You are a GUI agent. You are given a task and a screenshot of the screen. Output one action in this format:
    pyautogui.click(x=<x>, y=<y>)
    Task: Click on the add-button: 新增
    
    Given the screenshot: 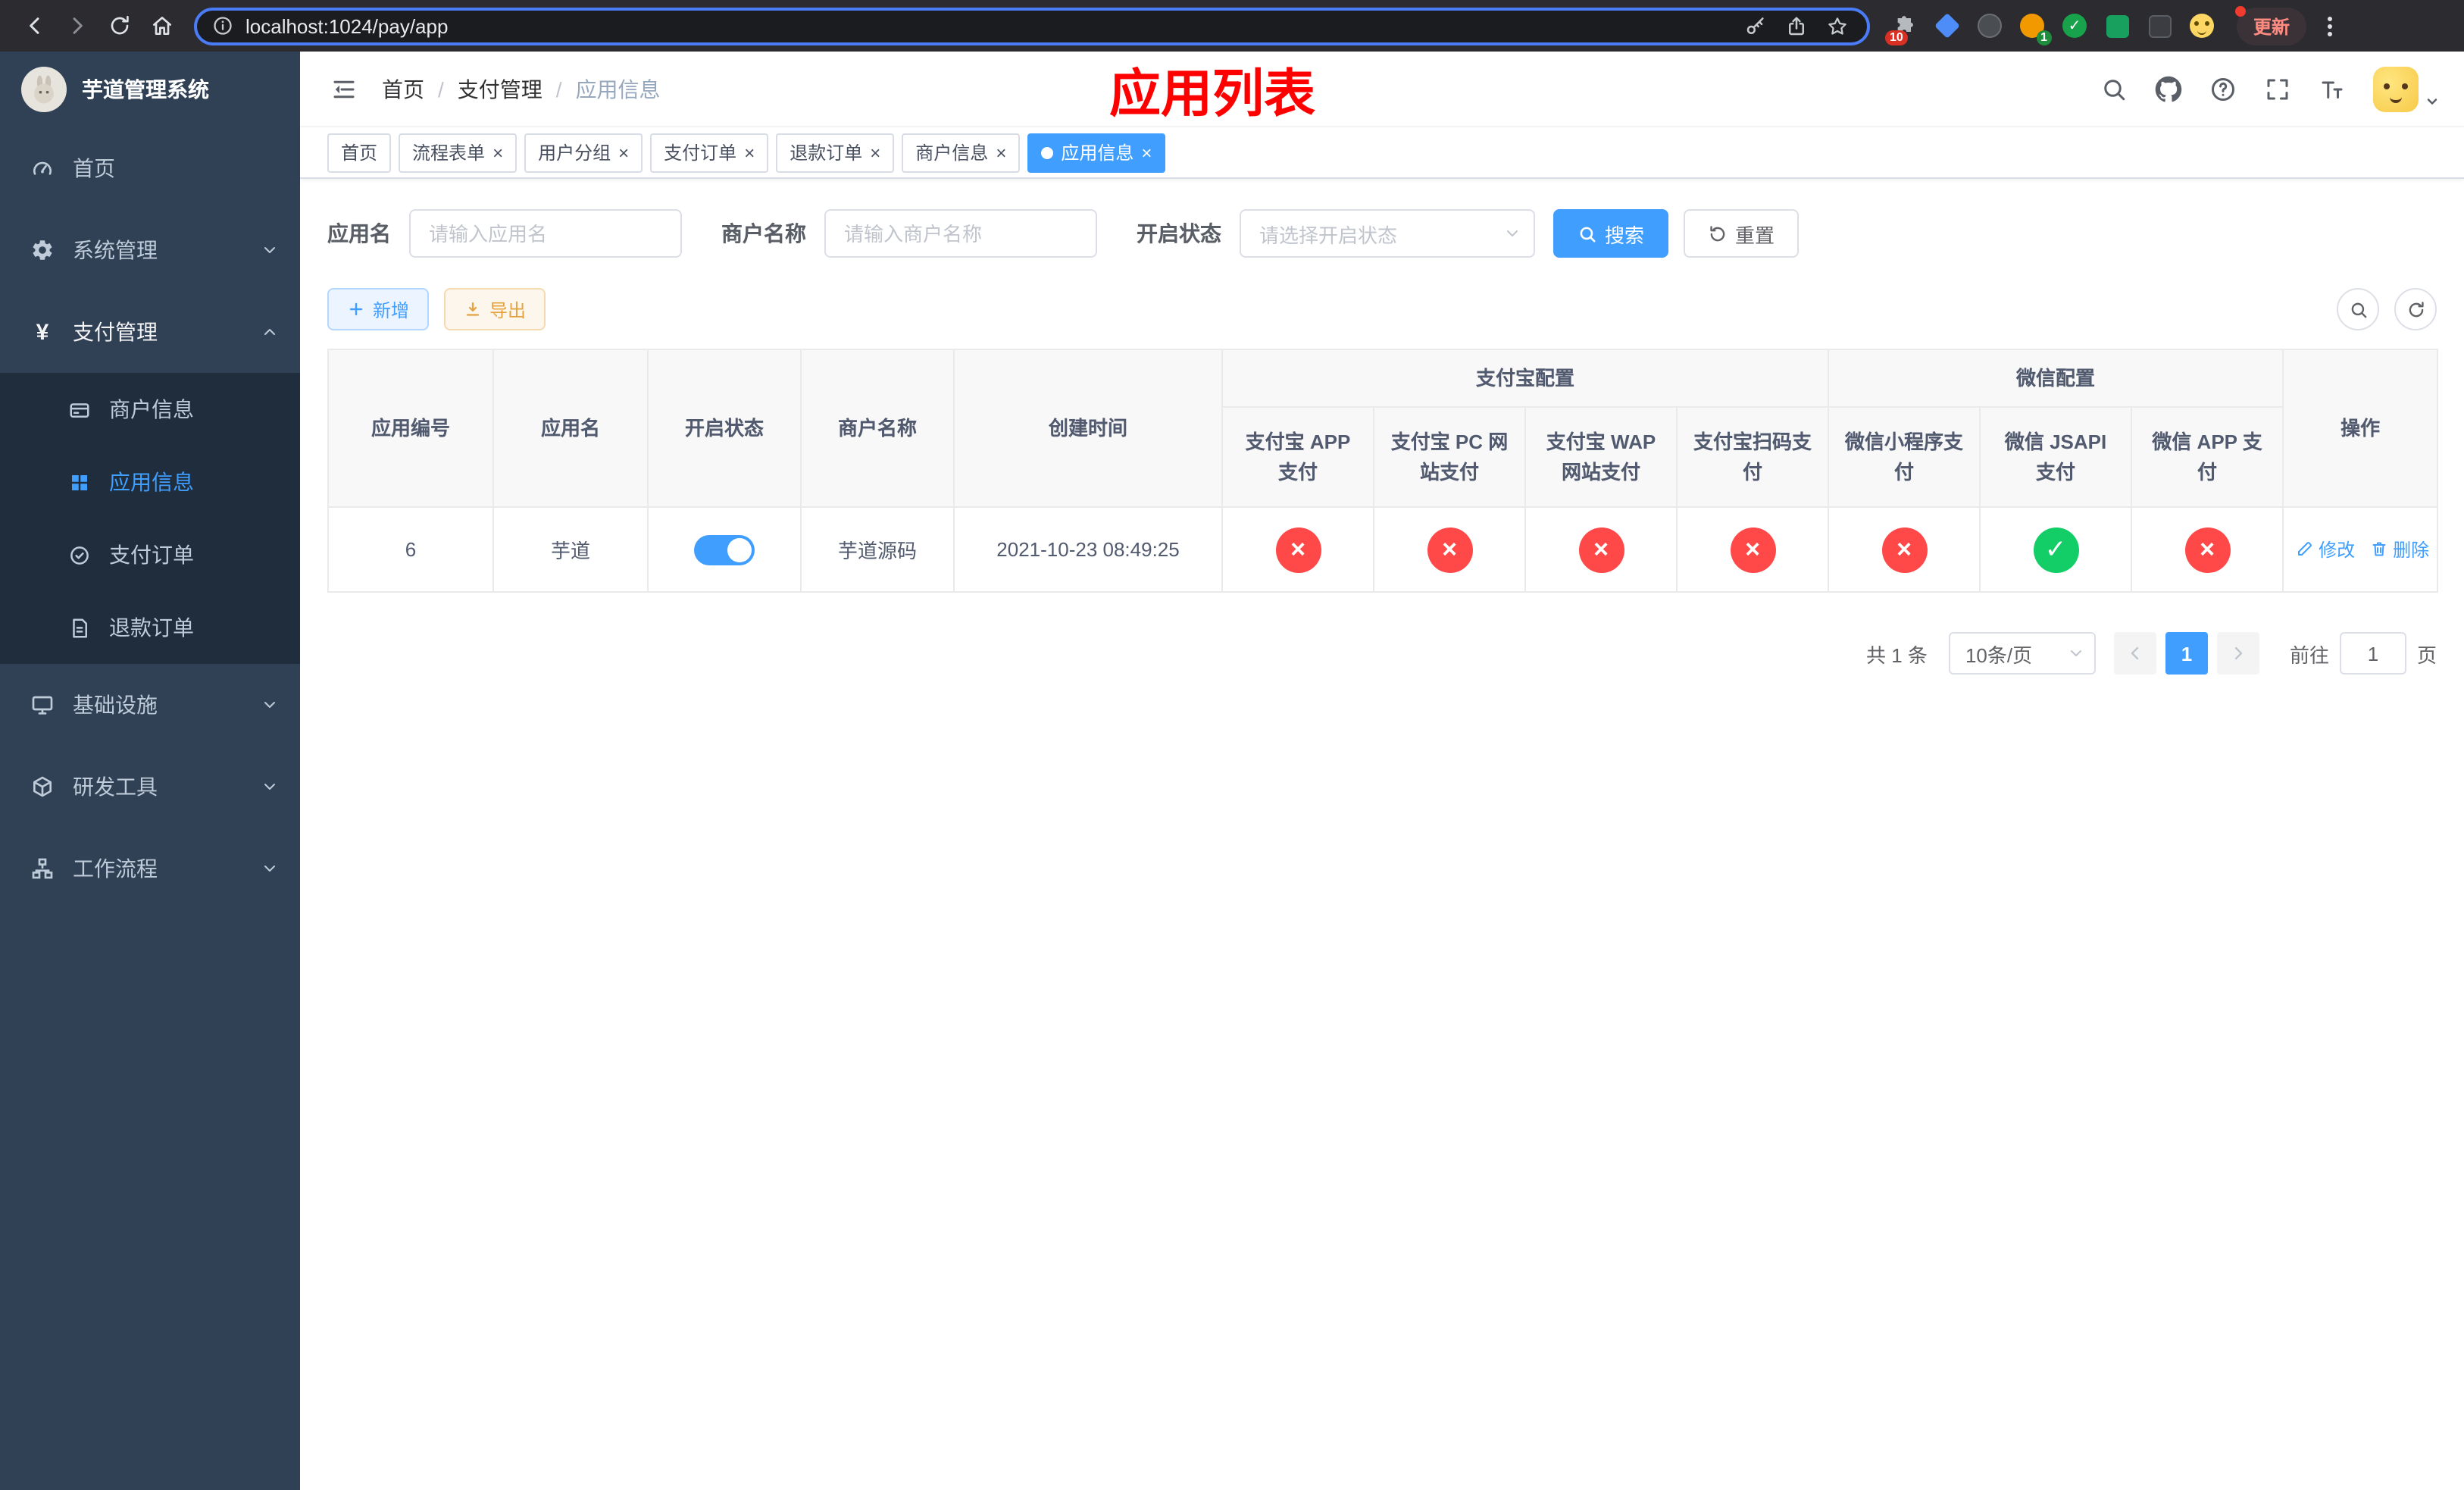 What is the action you would take?
    pyautogui.click(x=378, y=309)
    